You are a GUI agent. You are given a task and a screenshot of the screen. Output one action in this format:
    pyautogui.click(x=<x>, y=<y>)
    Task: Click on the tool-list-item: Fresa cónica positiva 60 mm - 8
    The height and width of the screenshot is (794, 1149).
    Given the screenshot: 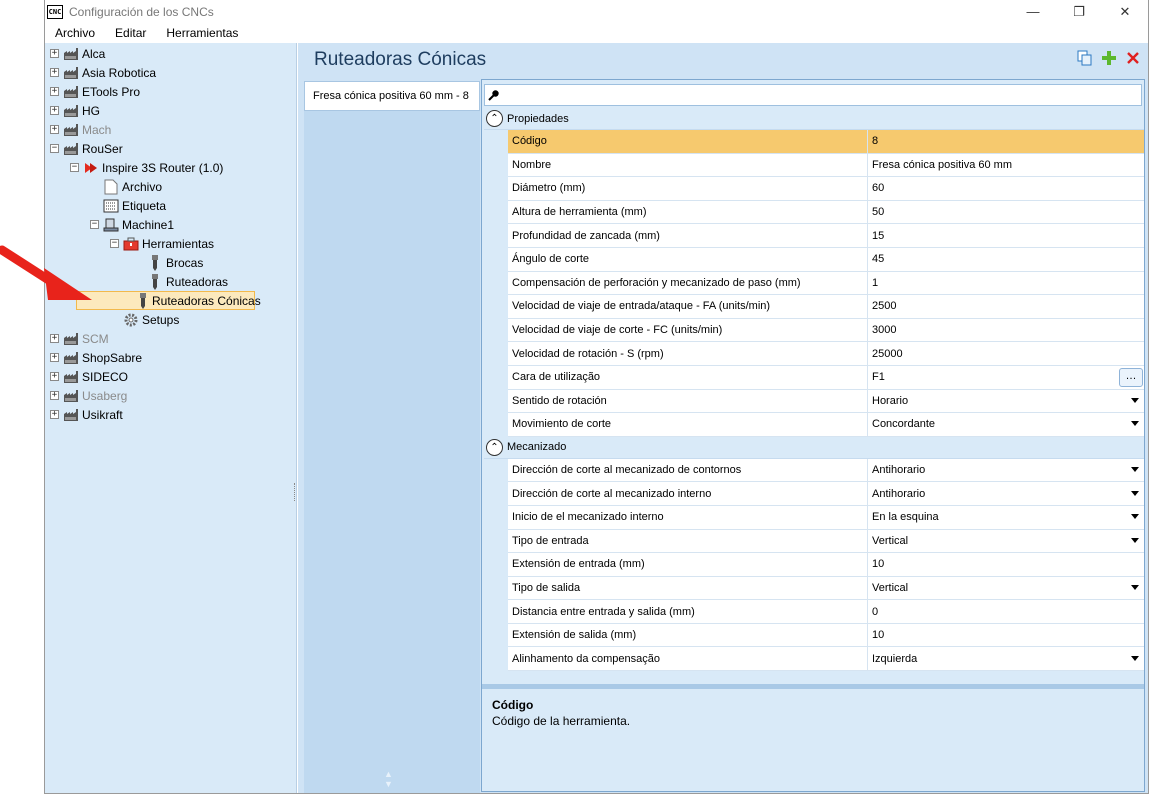 What is the action you would take?
    pyautogui.click(x=392, y=96)
    